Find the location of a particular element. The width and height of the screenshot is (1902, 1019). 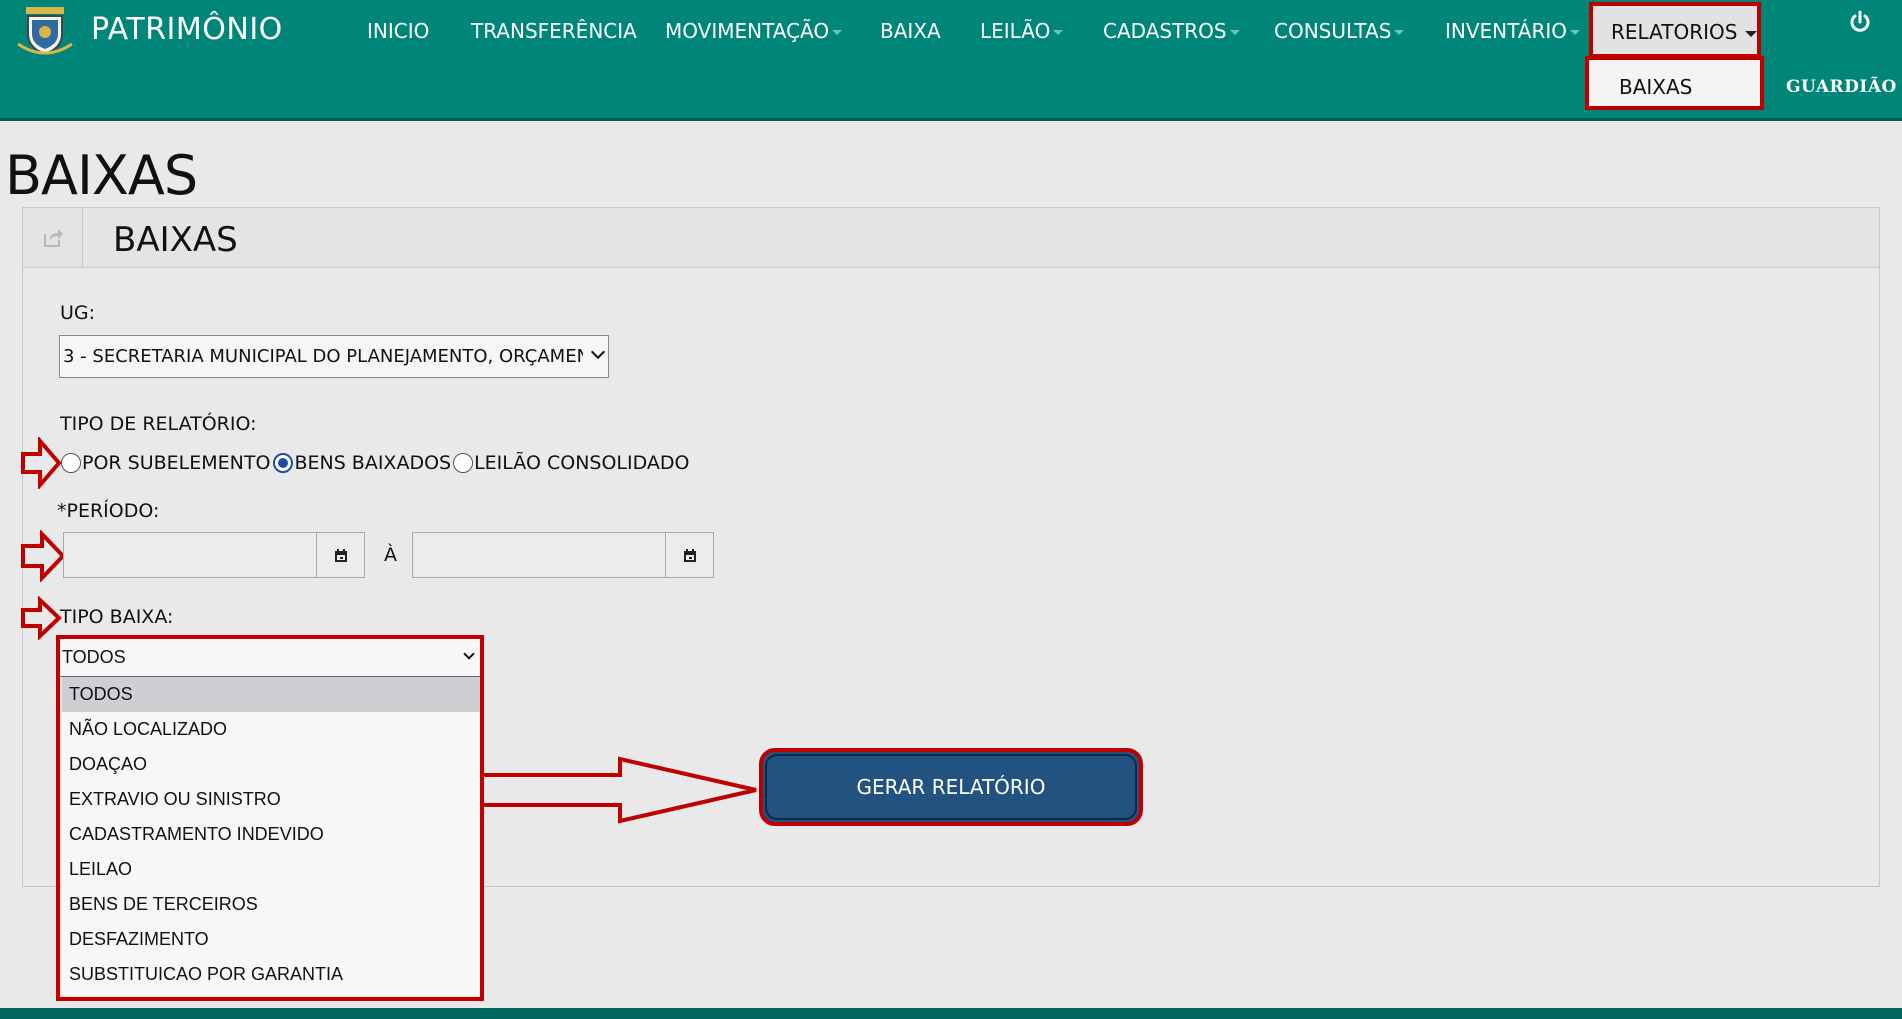

tipo-baixa-option: NÃO LOCALIZADO is located at coordinates (272, 729).